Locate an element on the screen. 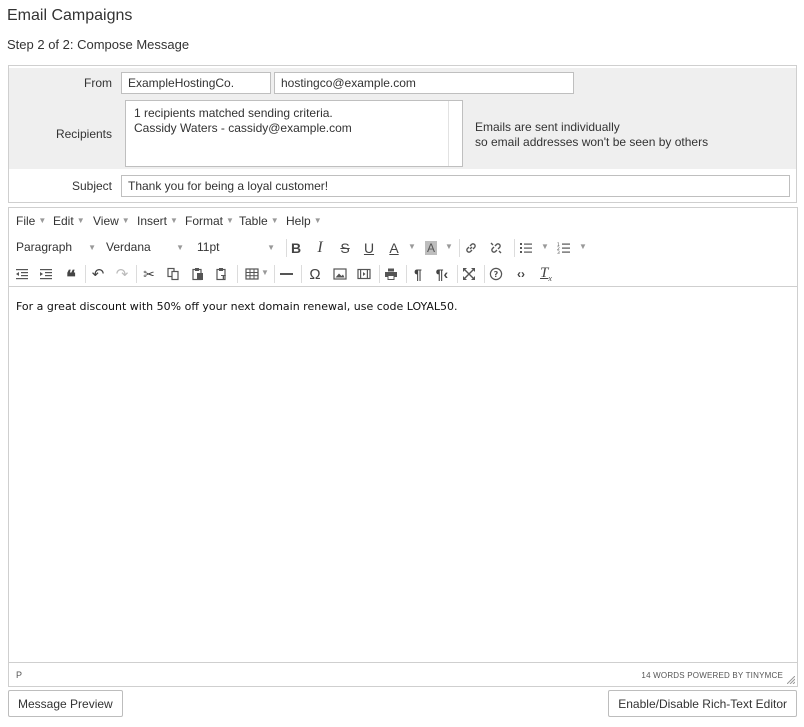  numbered-list-button: 123 is located at coordinates (564, 248).